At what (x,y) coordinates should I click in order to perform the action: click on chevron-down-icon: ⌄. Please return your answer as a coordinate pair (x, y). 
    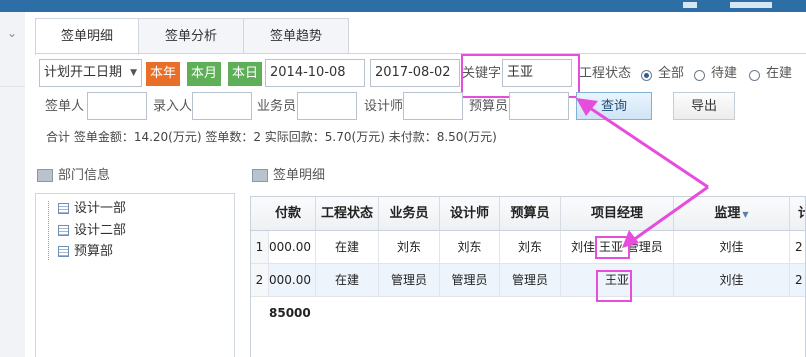
    Looking at the image, I should click on (12, 33).